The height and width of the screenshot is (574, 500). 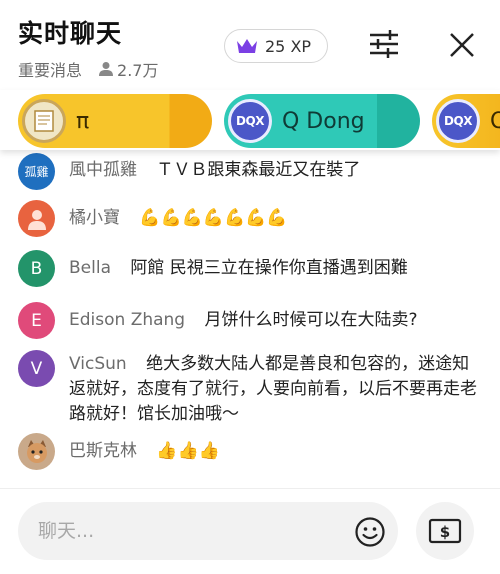 I want to click on category-label: 重要消息, so click(x=50, y=70).